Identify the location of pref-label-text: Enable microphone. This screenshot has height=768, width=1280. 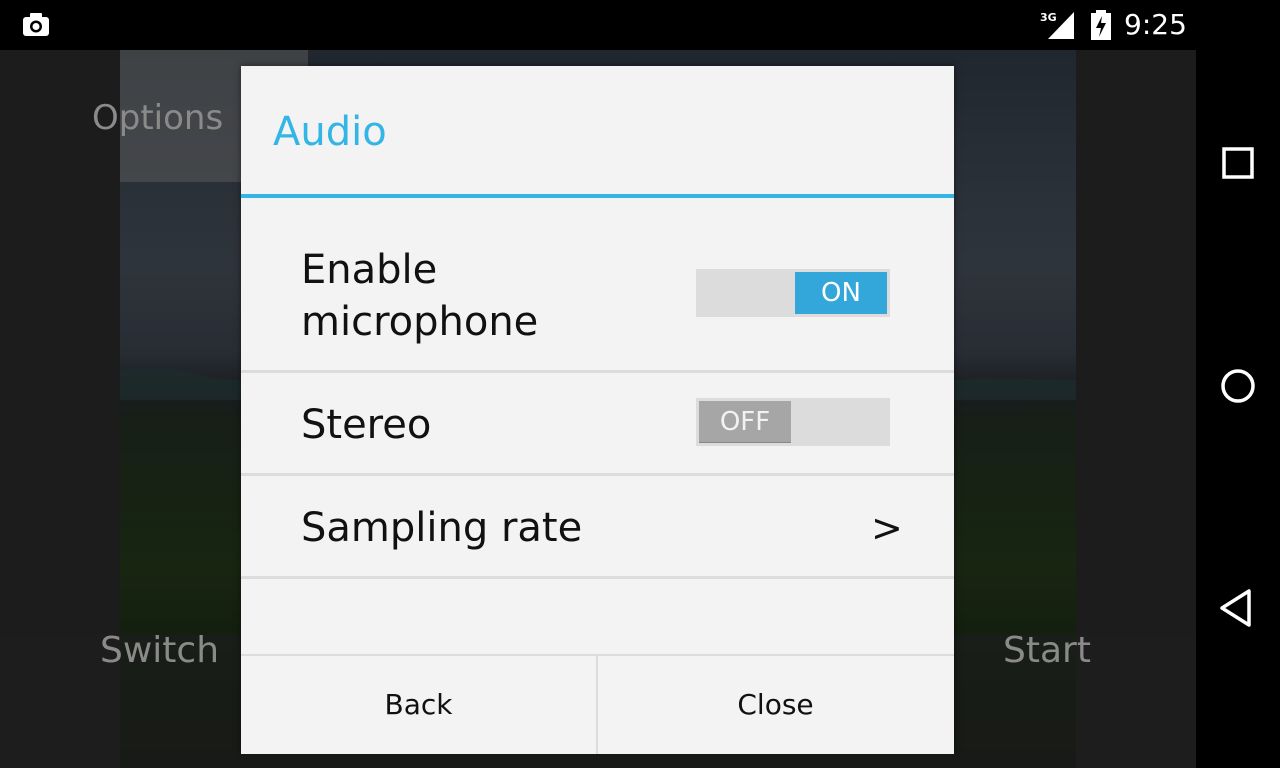
(420, 296).